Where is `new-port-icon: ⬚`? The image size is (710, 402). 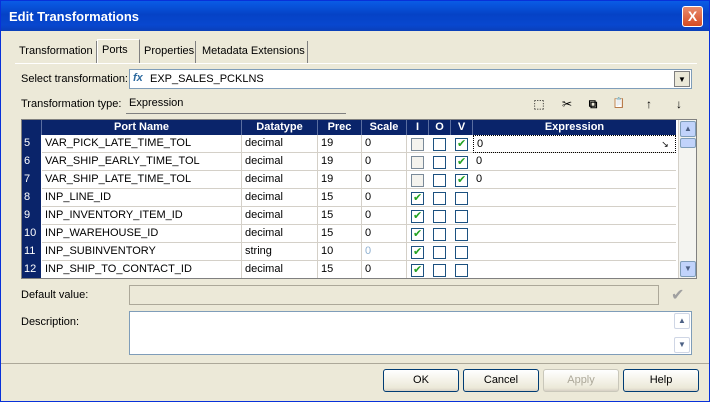 new-port-icon: ⬚ is located at coordinates (539, 104).